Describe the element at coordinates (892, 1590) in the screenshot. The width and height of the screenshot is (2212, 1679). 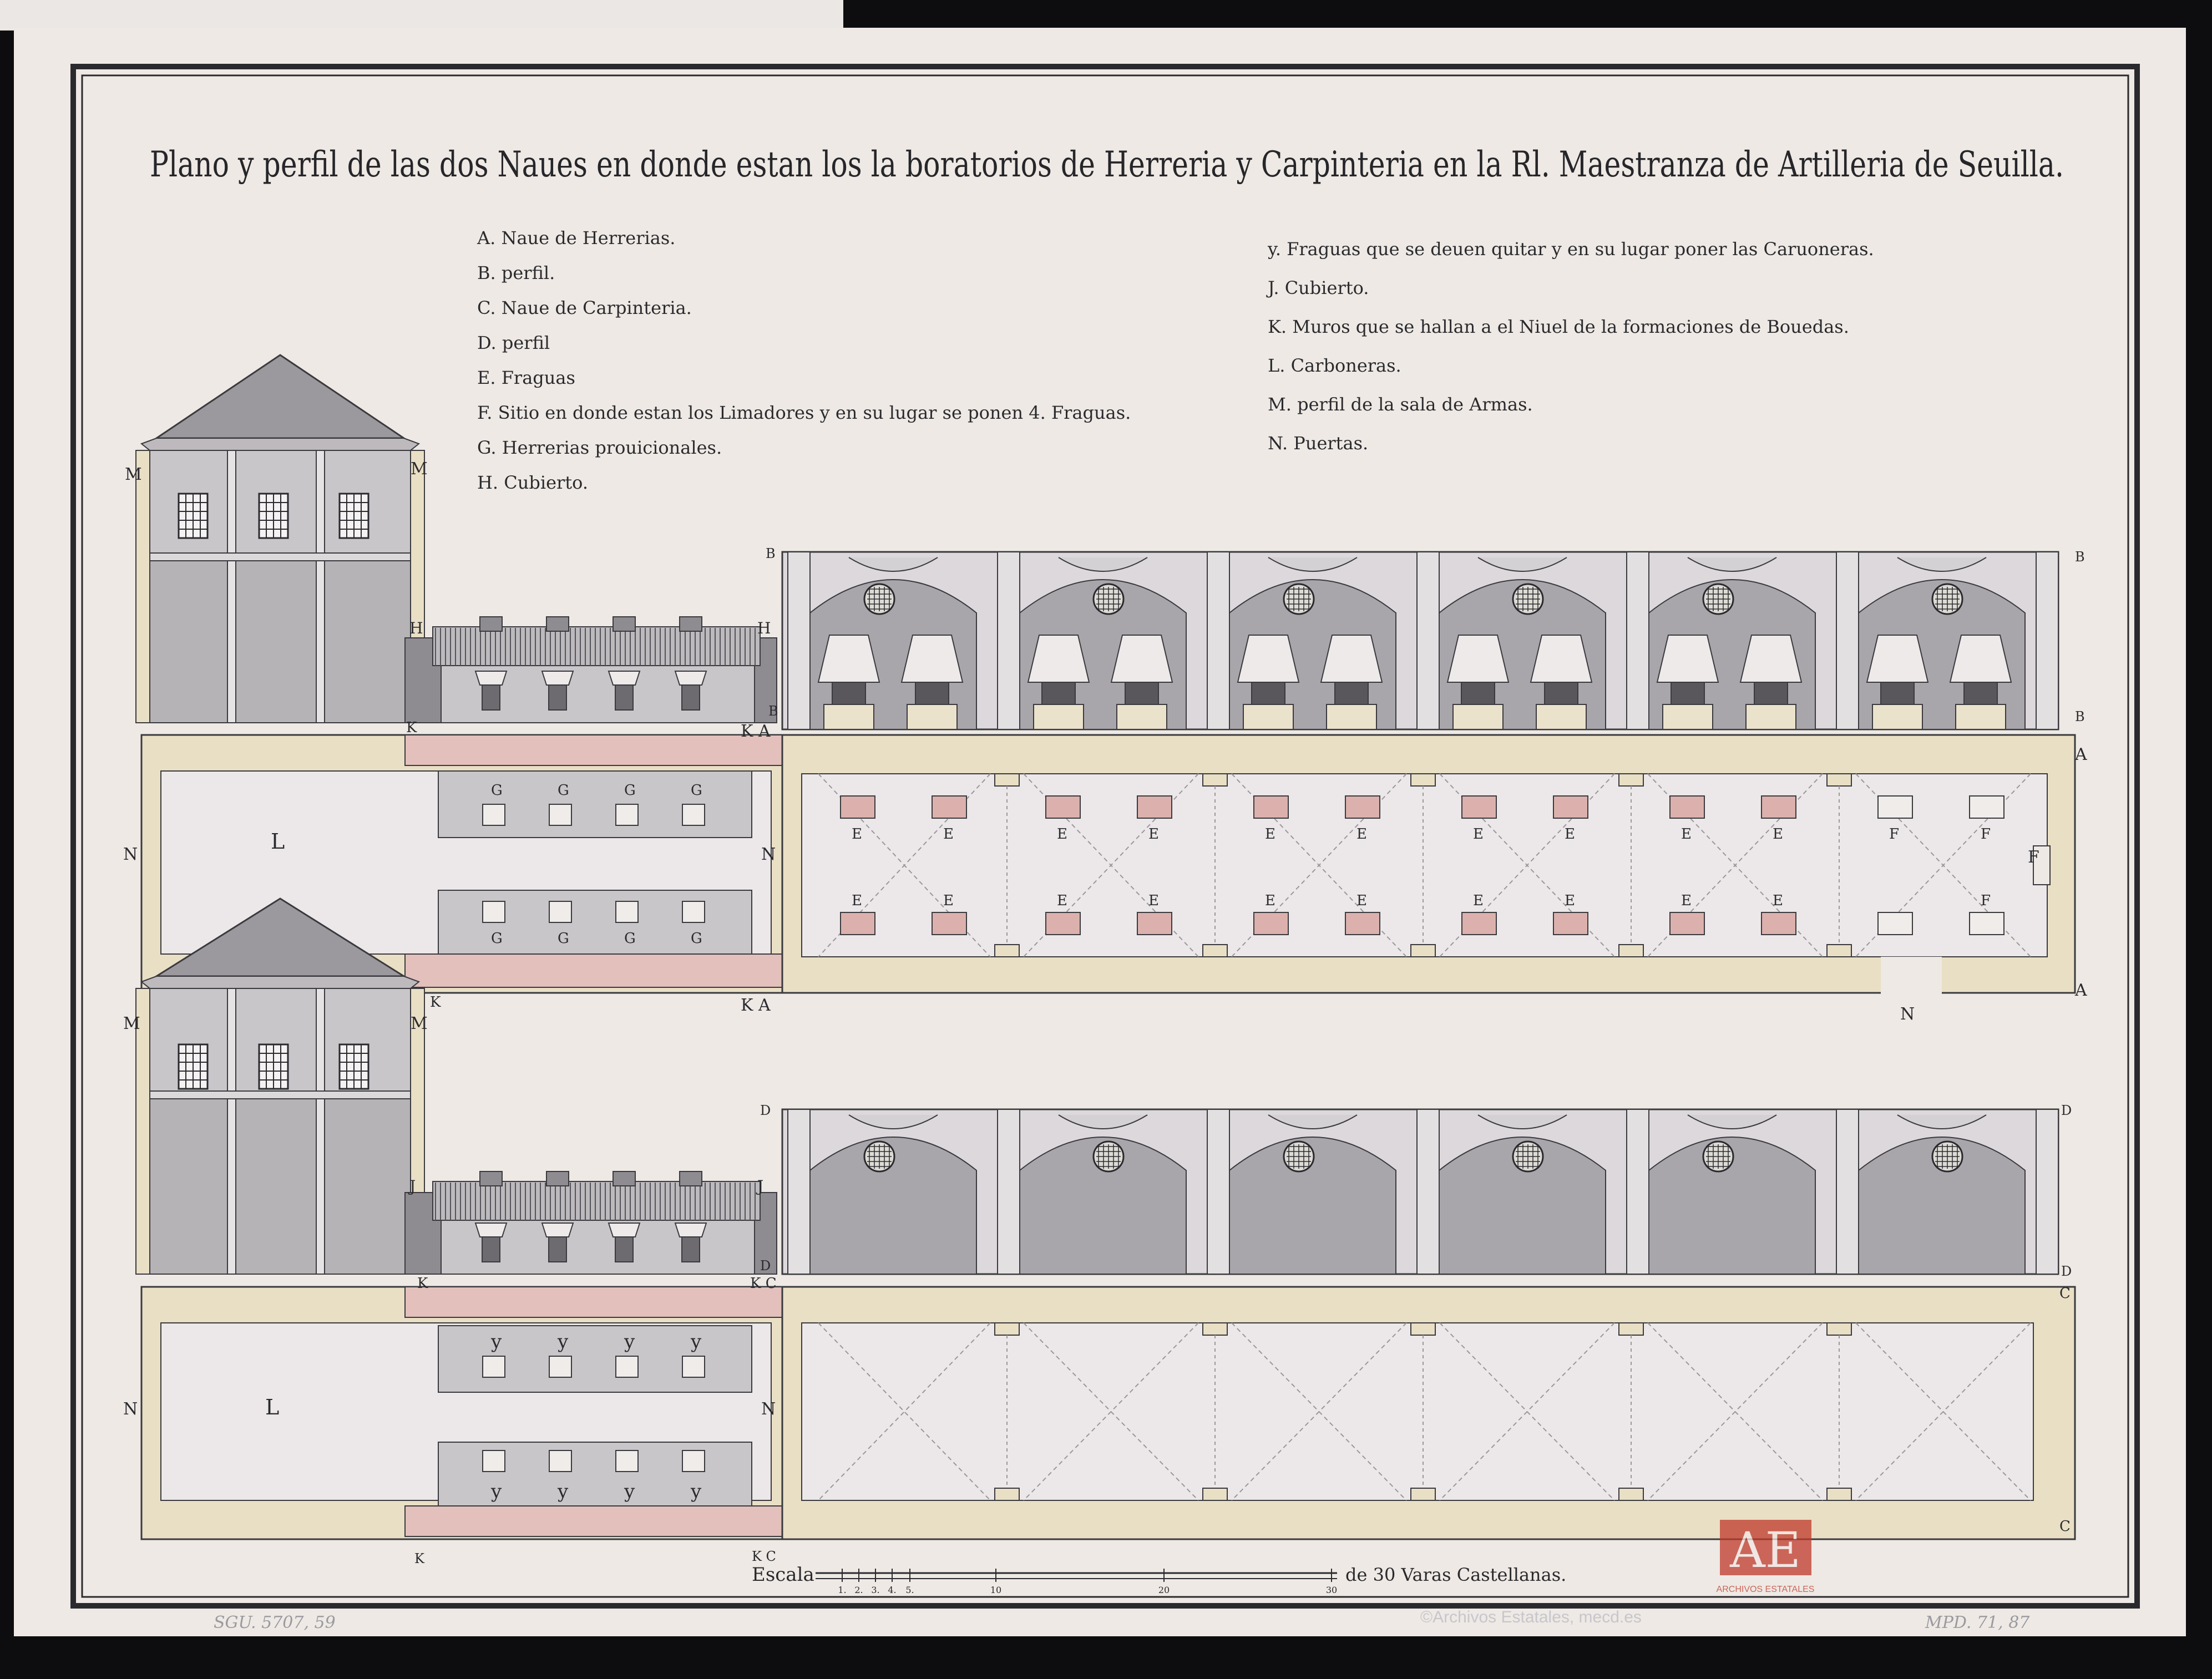
I see `scale-tick-label: 4.` at that location.